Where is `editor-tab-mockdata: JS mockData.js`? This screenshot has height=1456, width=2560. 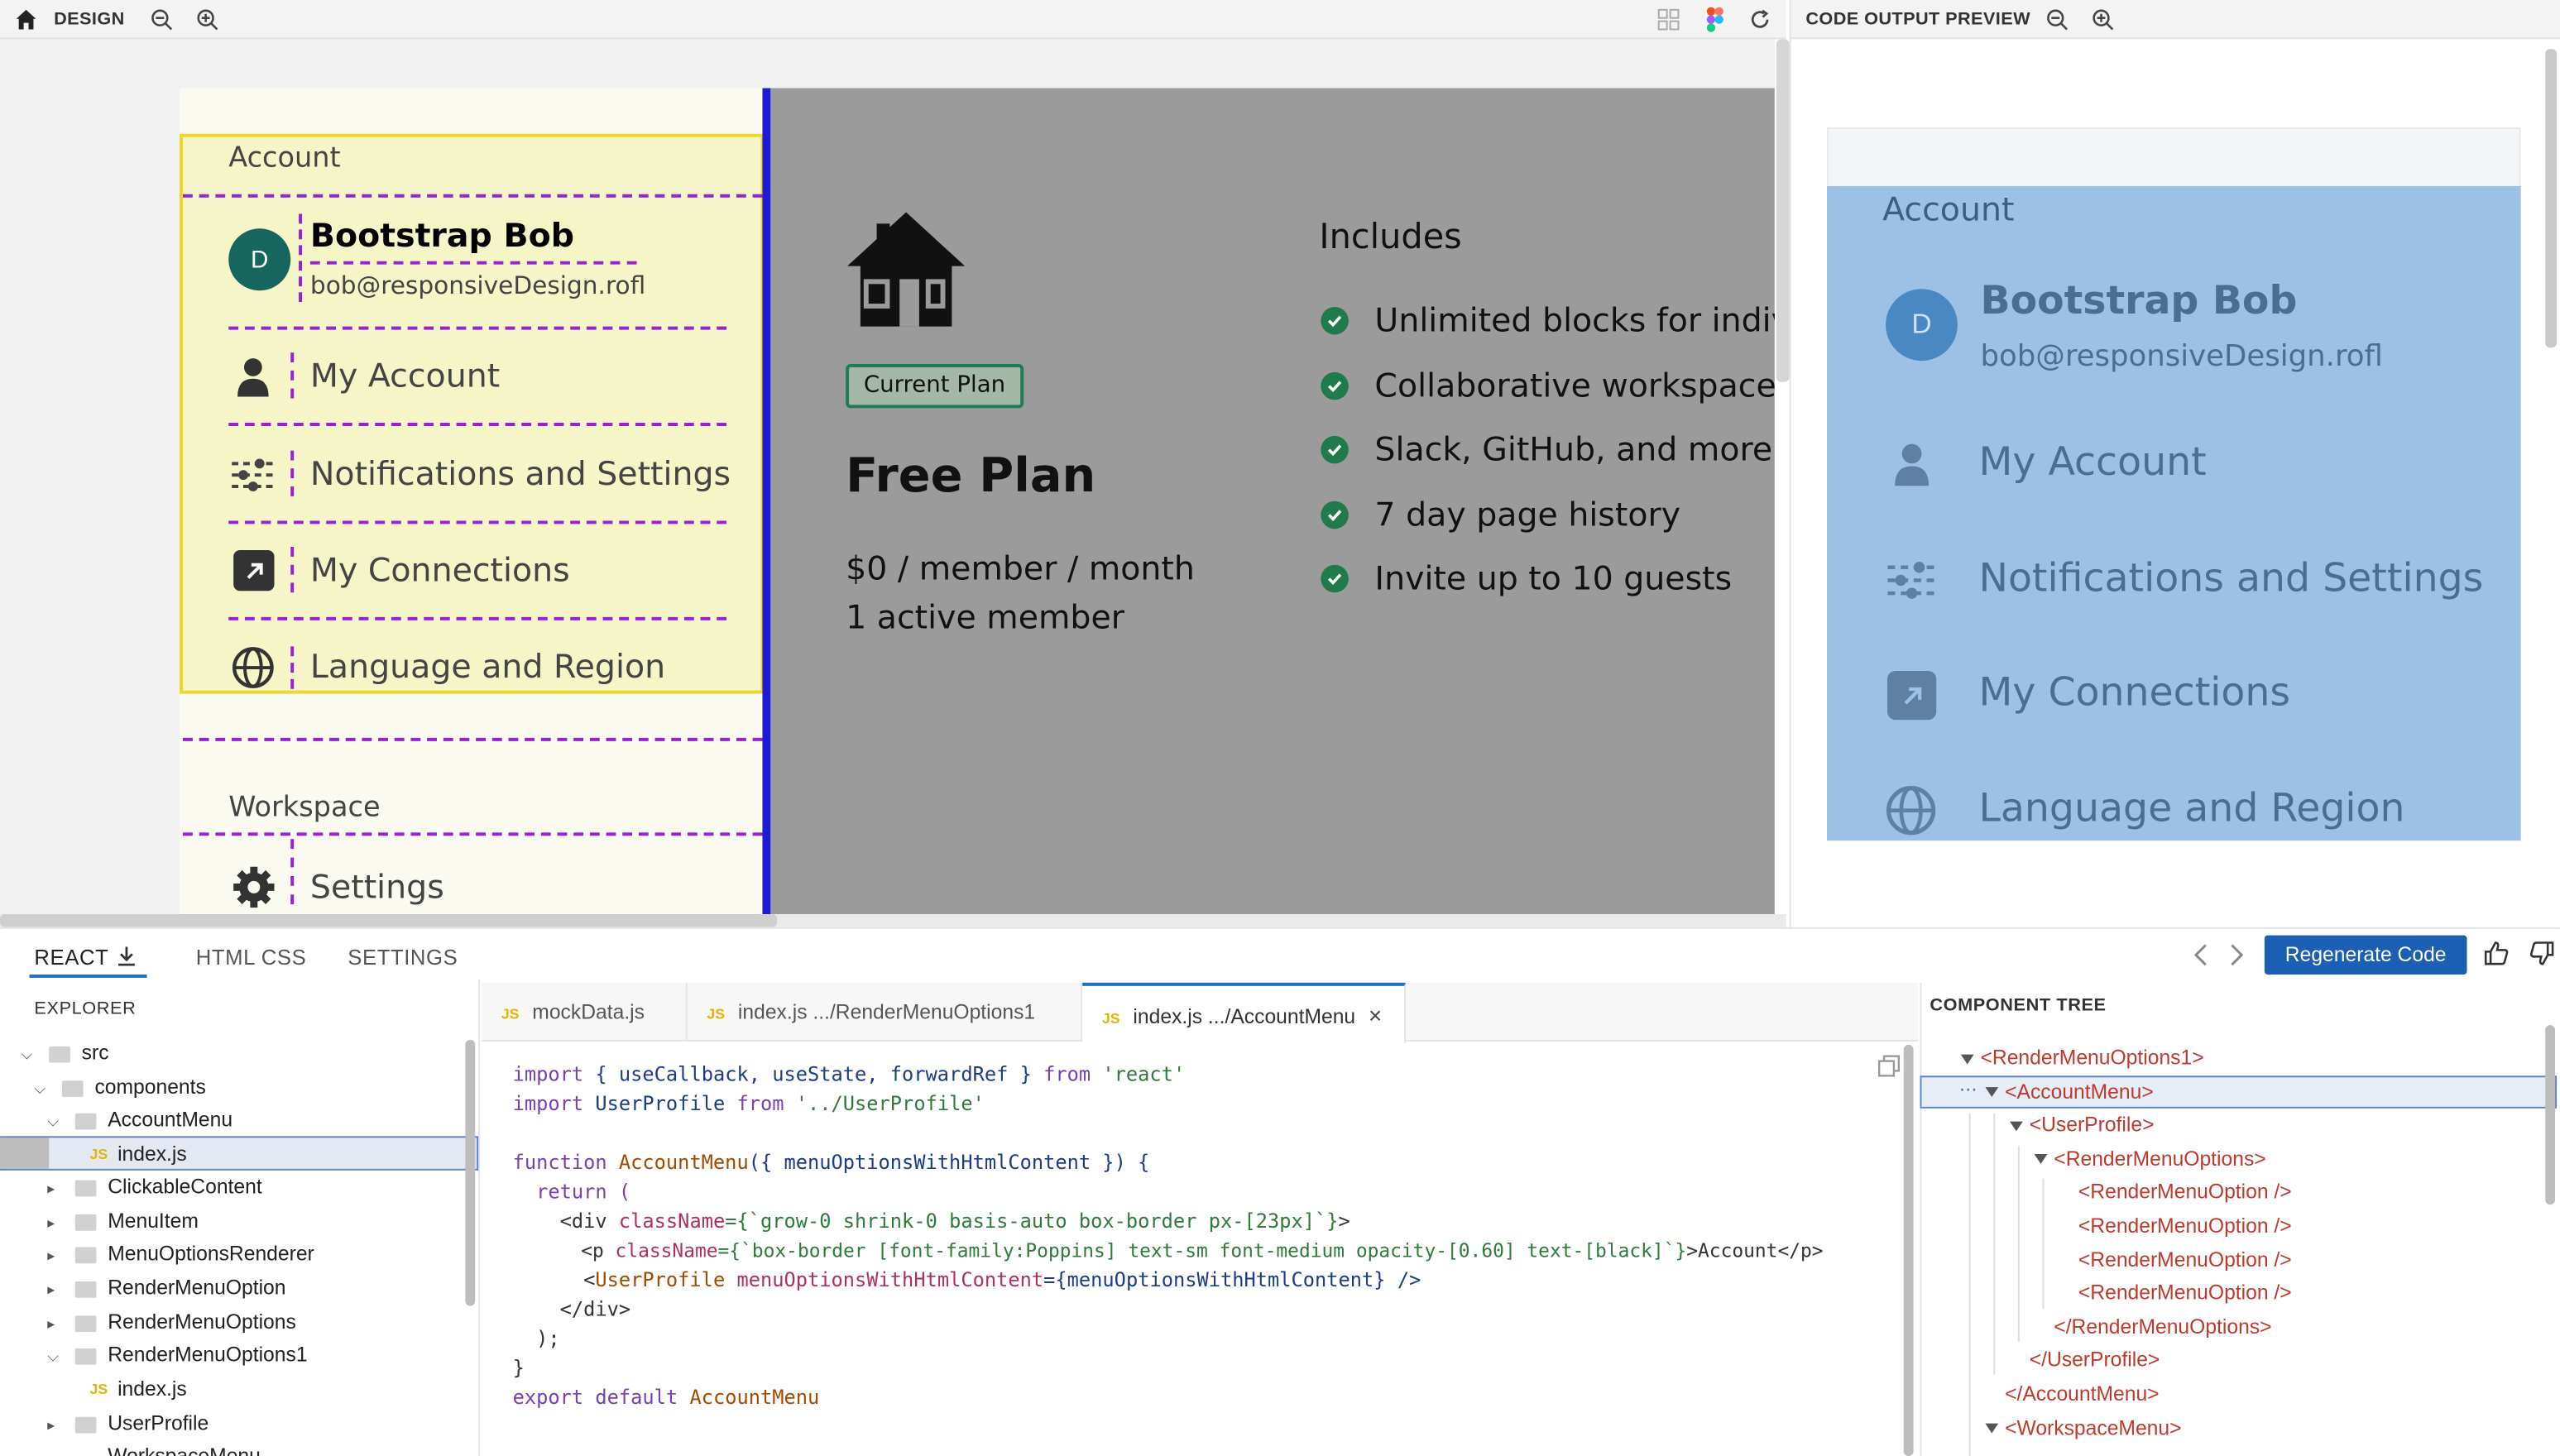 editor-tab-mockdata: JS mockData.js is located at coordinates (585, 1012).